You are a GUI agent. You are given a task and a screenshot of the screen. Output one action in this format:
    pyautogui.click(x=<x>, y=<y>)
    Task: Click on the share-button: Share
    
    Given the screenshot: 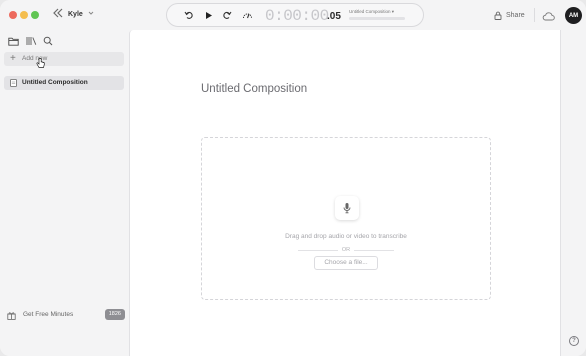 What is the action you would take?
    pyautogui.click(x=509, y=15)
    